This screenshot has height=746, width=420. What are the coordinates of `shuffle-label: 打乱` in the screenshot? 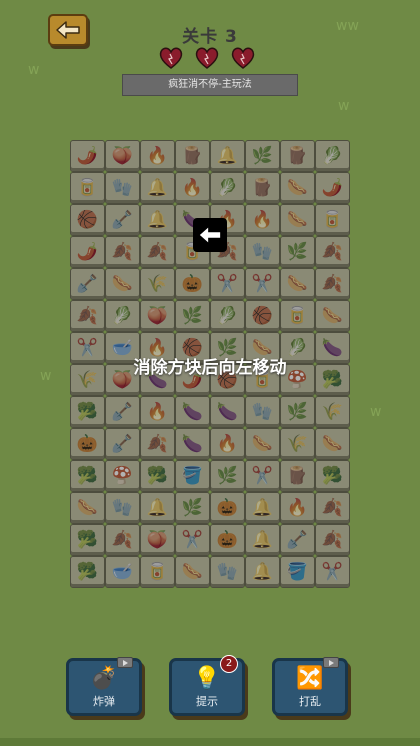 It's located at (310, 701).